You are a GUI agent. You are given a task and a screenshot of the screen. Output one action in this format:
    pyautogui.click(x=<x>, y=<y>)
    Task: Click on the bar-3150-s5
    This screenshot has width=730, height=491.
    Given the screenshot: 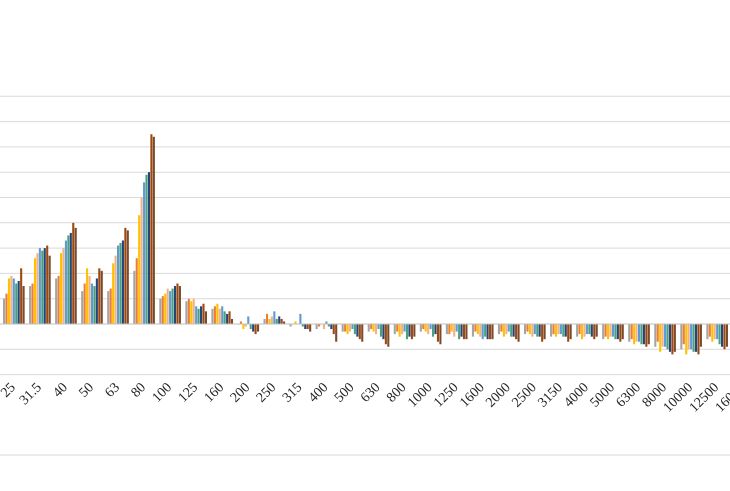 What is the action you would take?
    pyautogui.click(x=560, y=329)
    